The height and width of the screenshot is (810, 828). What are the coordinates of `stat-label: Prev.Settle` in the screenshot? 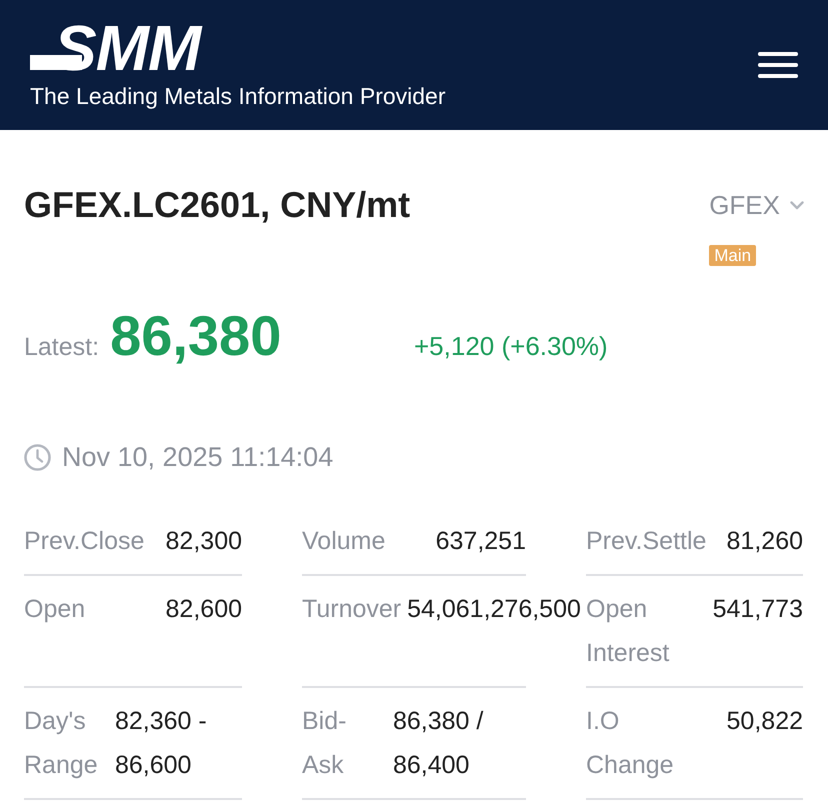 It's located at (646, 541).